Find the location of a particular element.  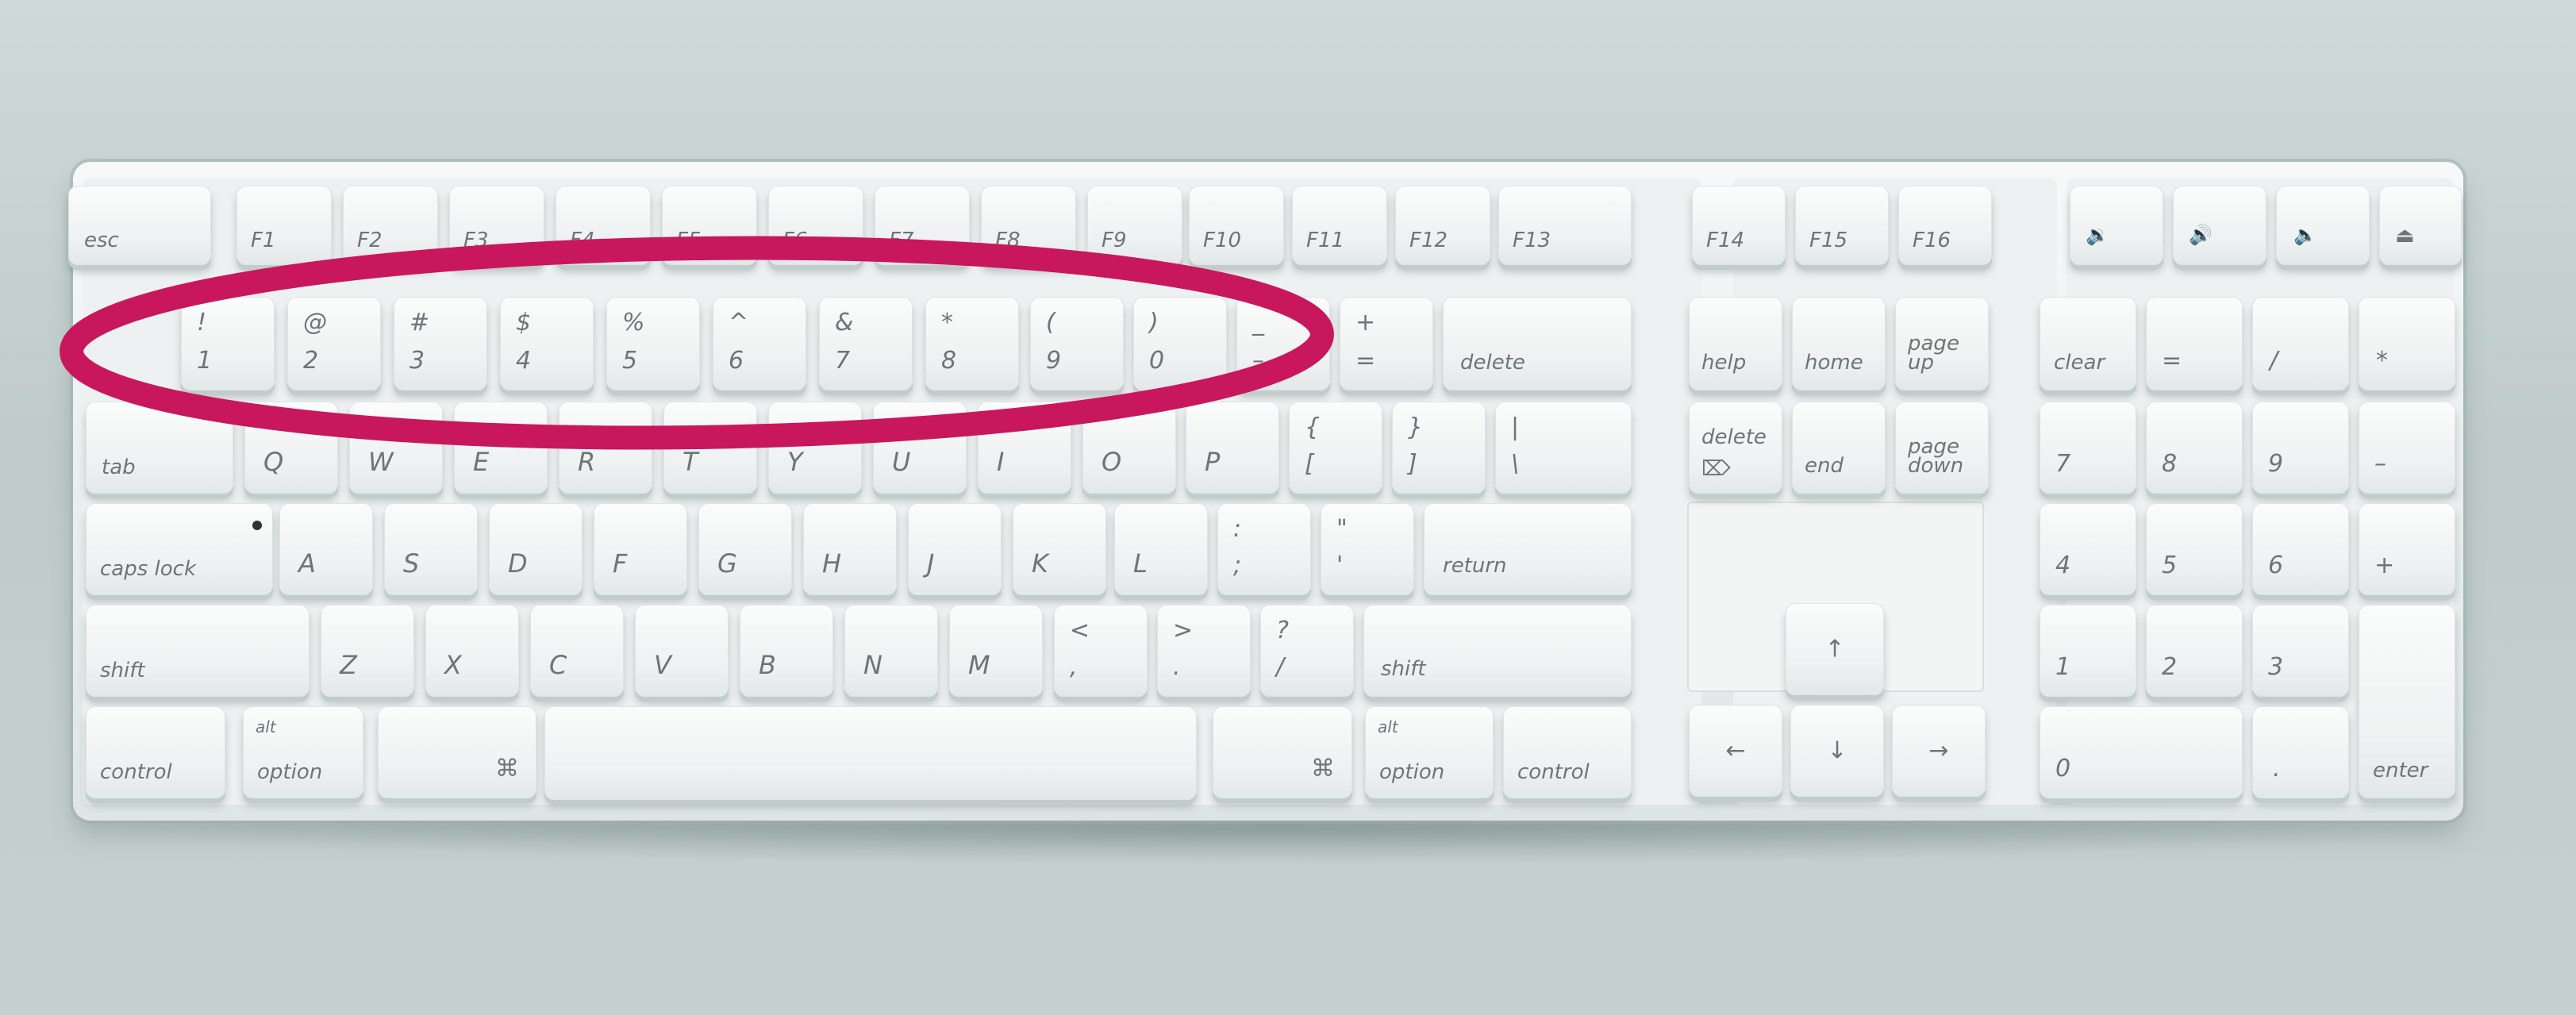

key-clear: clear is located at coordinates (2088, 343).